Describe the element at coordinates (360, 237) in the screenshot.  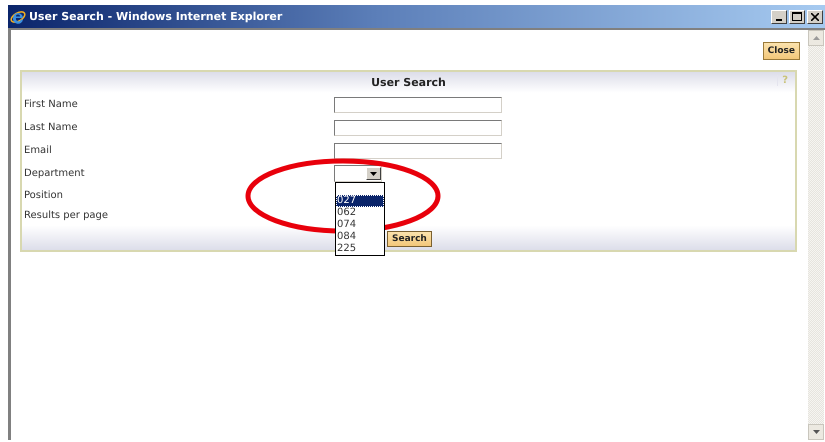
I see `dropdown-option: 084` at that location.